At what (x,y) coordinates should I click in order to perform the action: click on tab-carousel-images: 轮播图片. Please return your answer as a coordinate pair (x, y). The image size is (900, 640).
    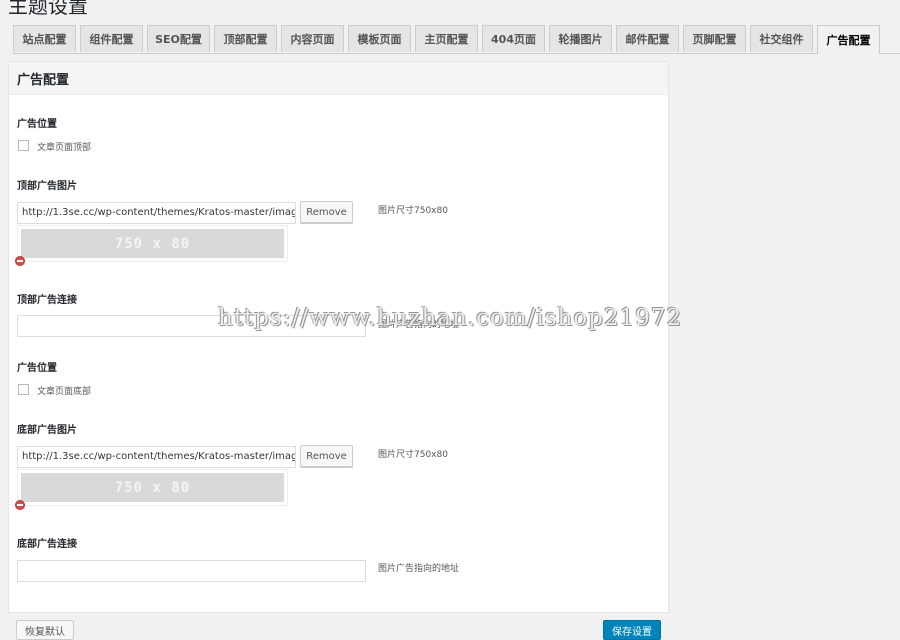
    Looking at the image, I should click on (580, 38).